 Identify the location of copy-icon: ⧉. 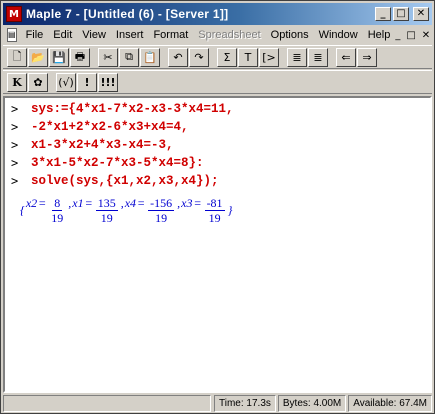
(129, 57).